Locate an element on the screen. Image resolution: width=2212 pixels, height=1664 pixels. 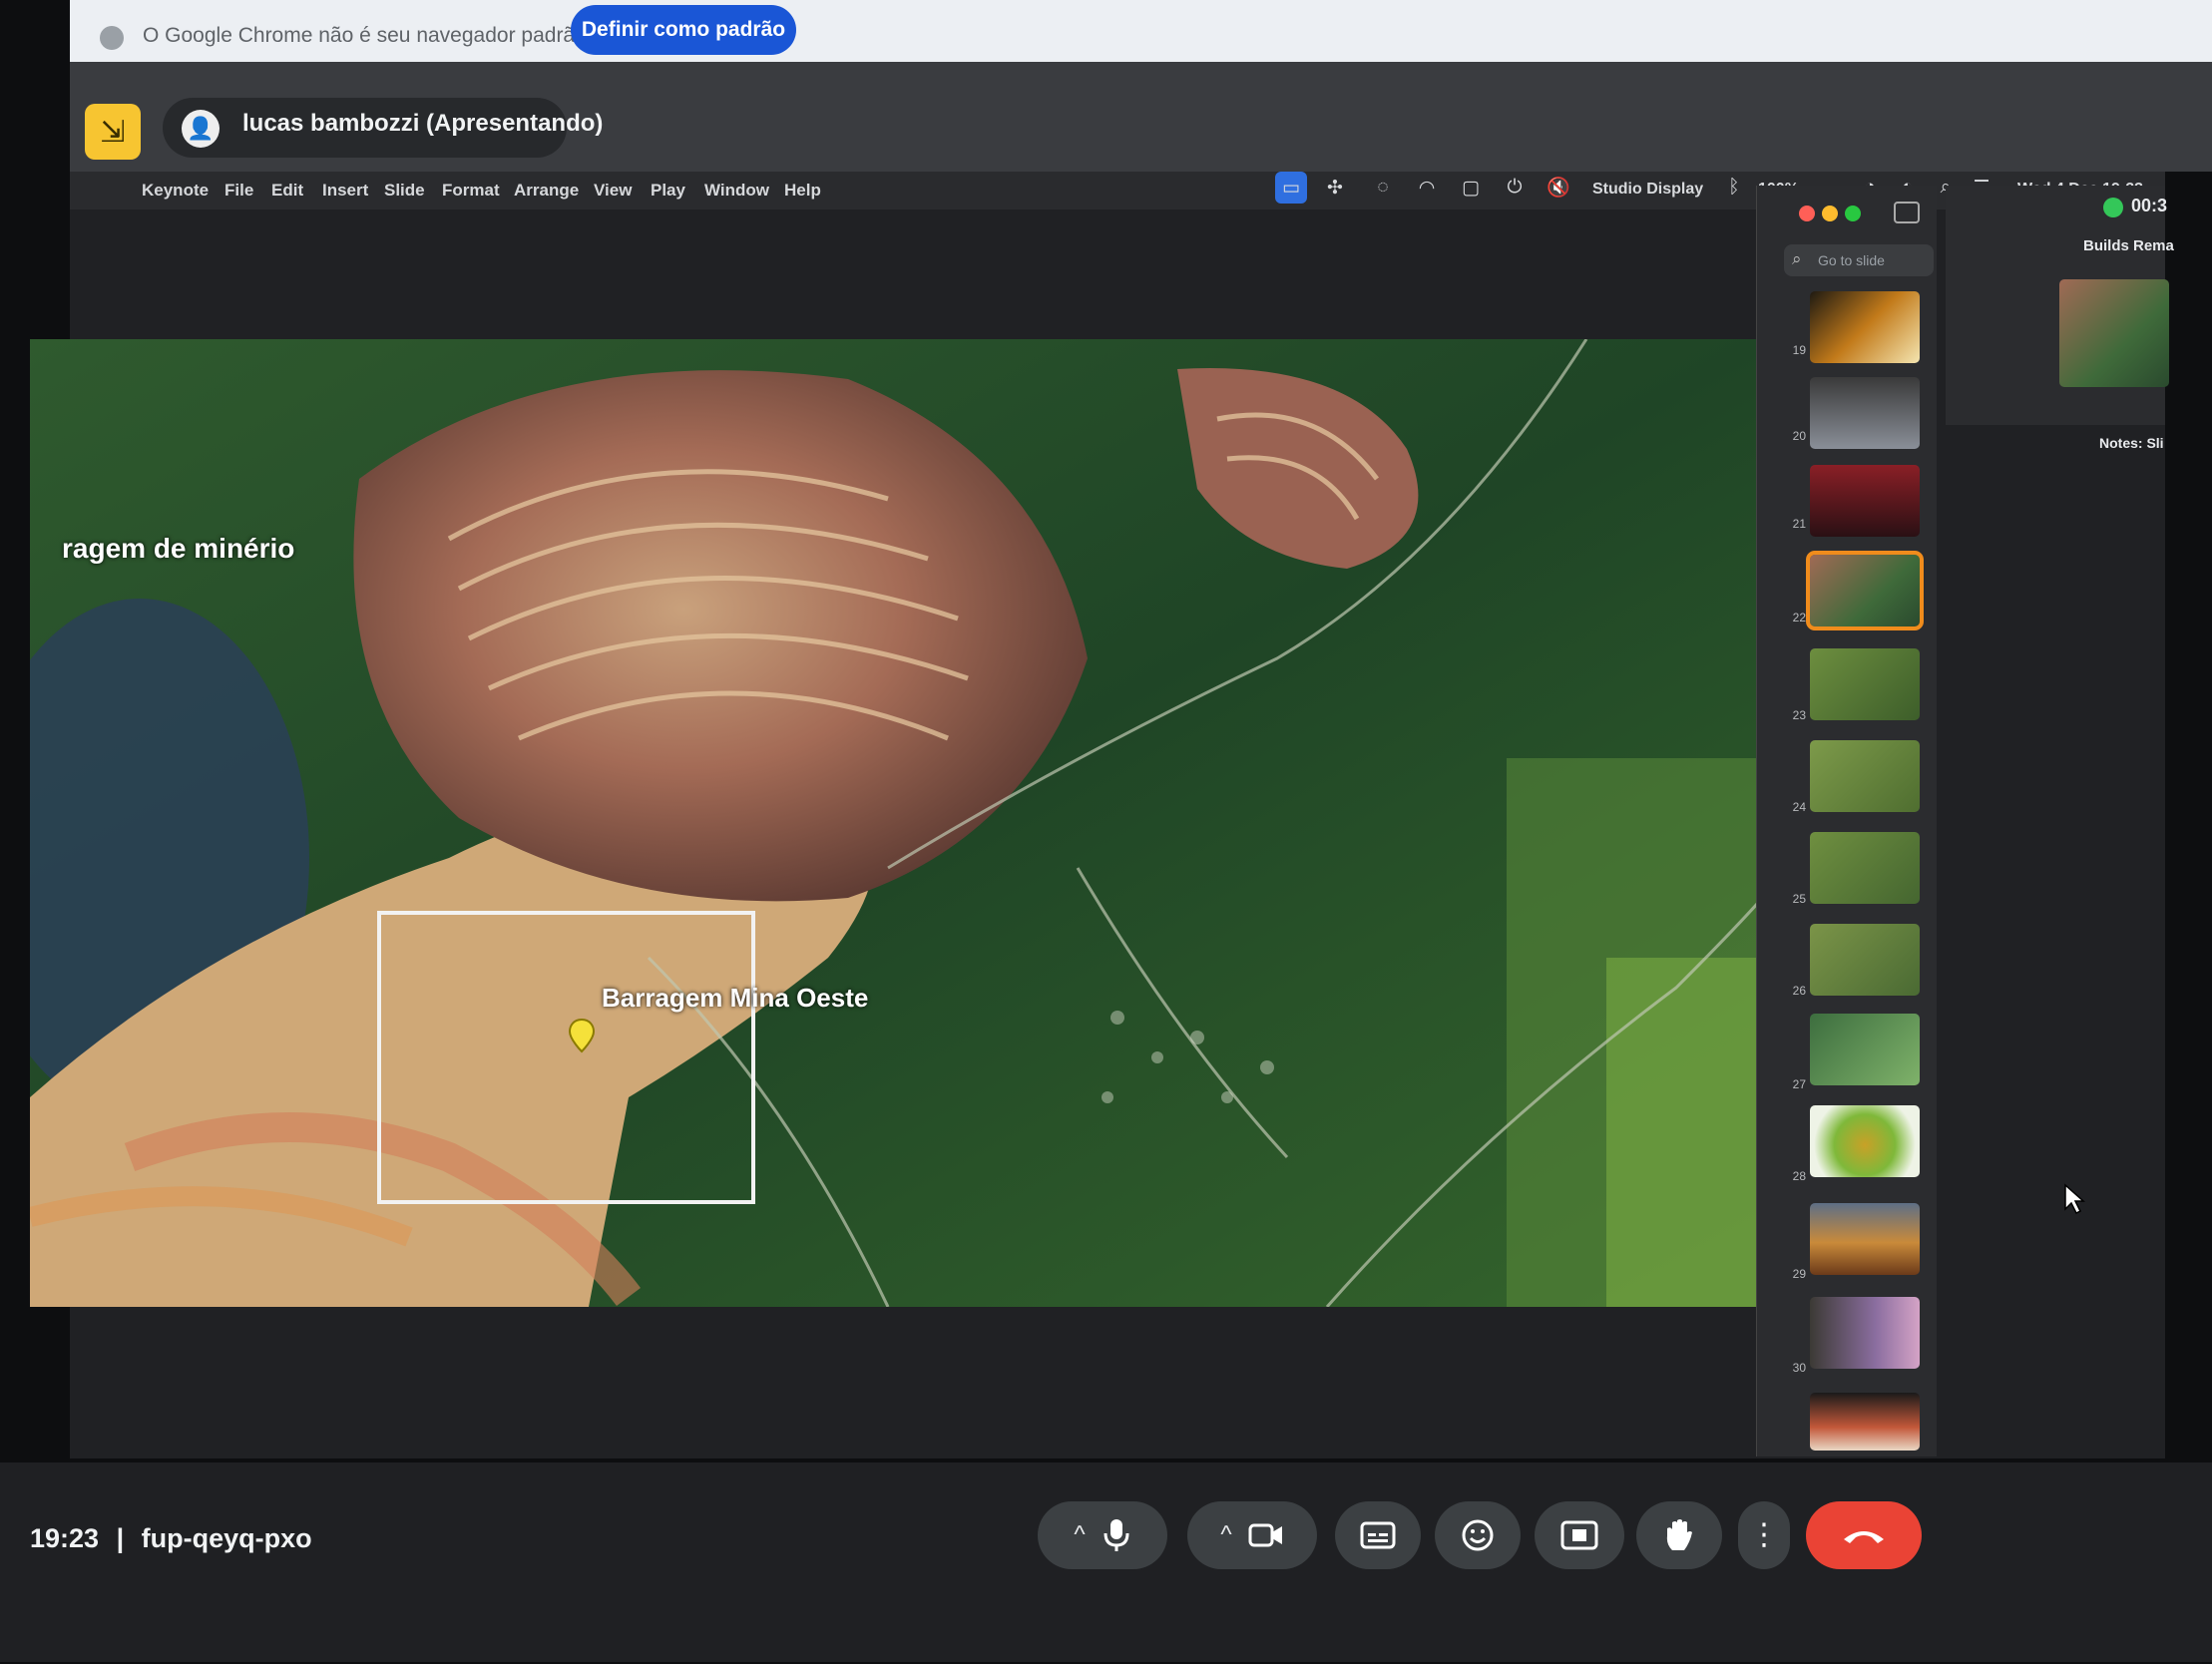
mouse-cursor-icon is located at coordinates (2075, 1199).